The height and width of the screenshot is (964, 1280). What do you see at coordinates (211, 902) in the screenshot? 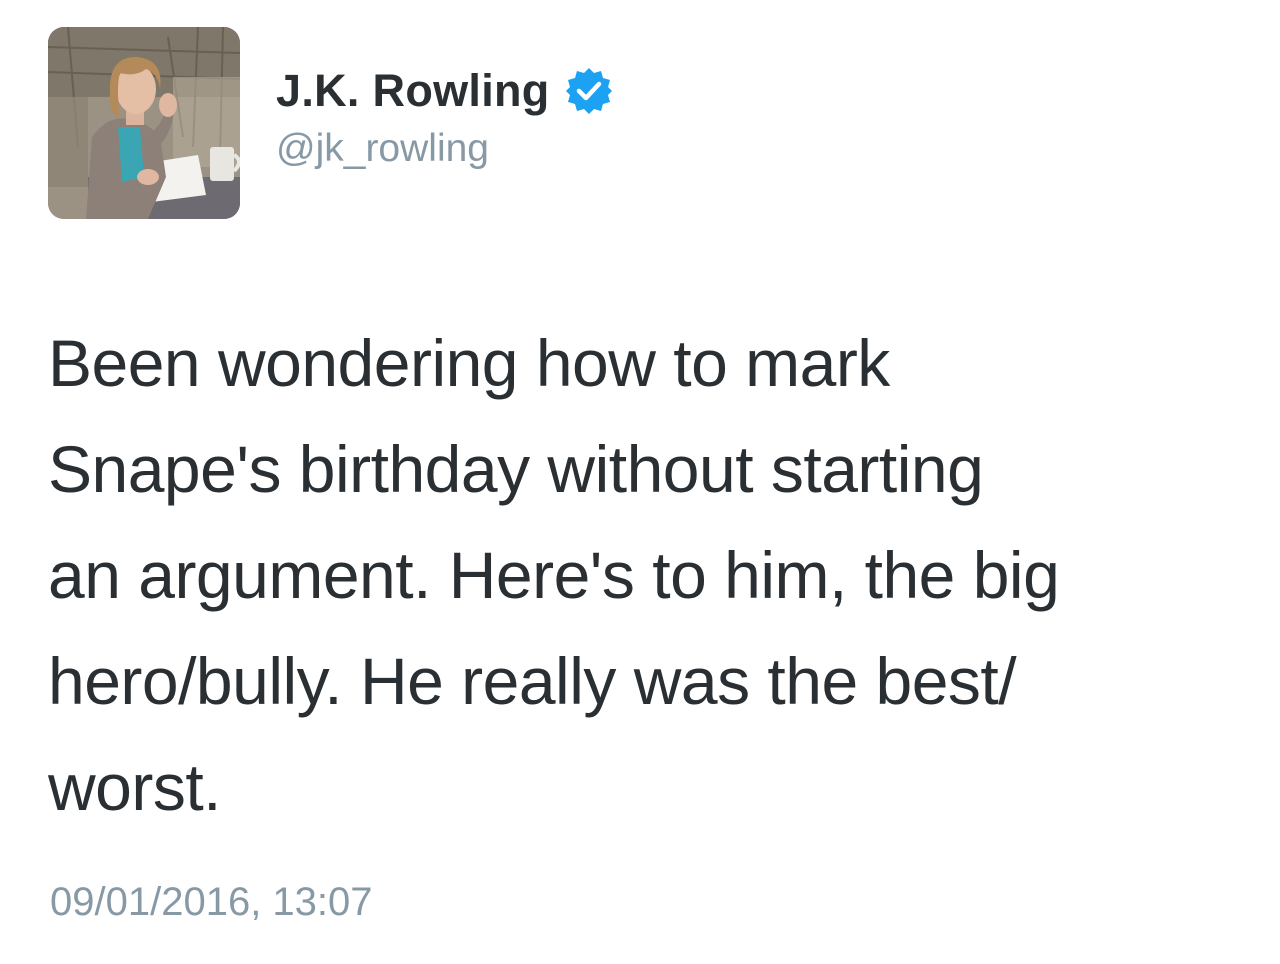
I see `tweet-timestamp: 09/01/2016, 13:07` at bounding box center [211, 902].